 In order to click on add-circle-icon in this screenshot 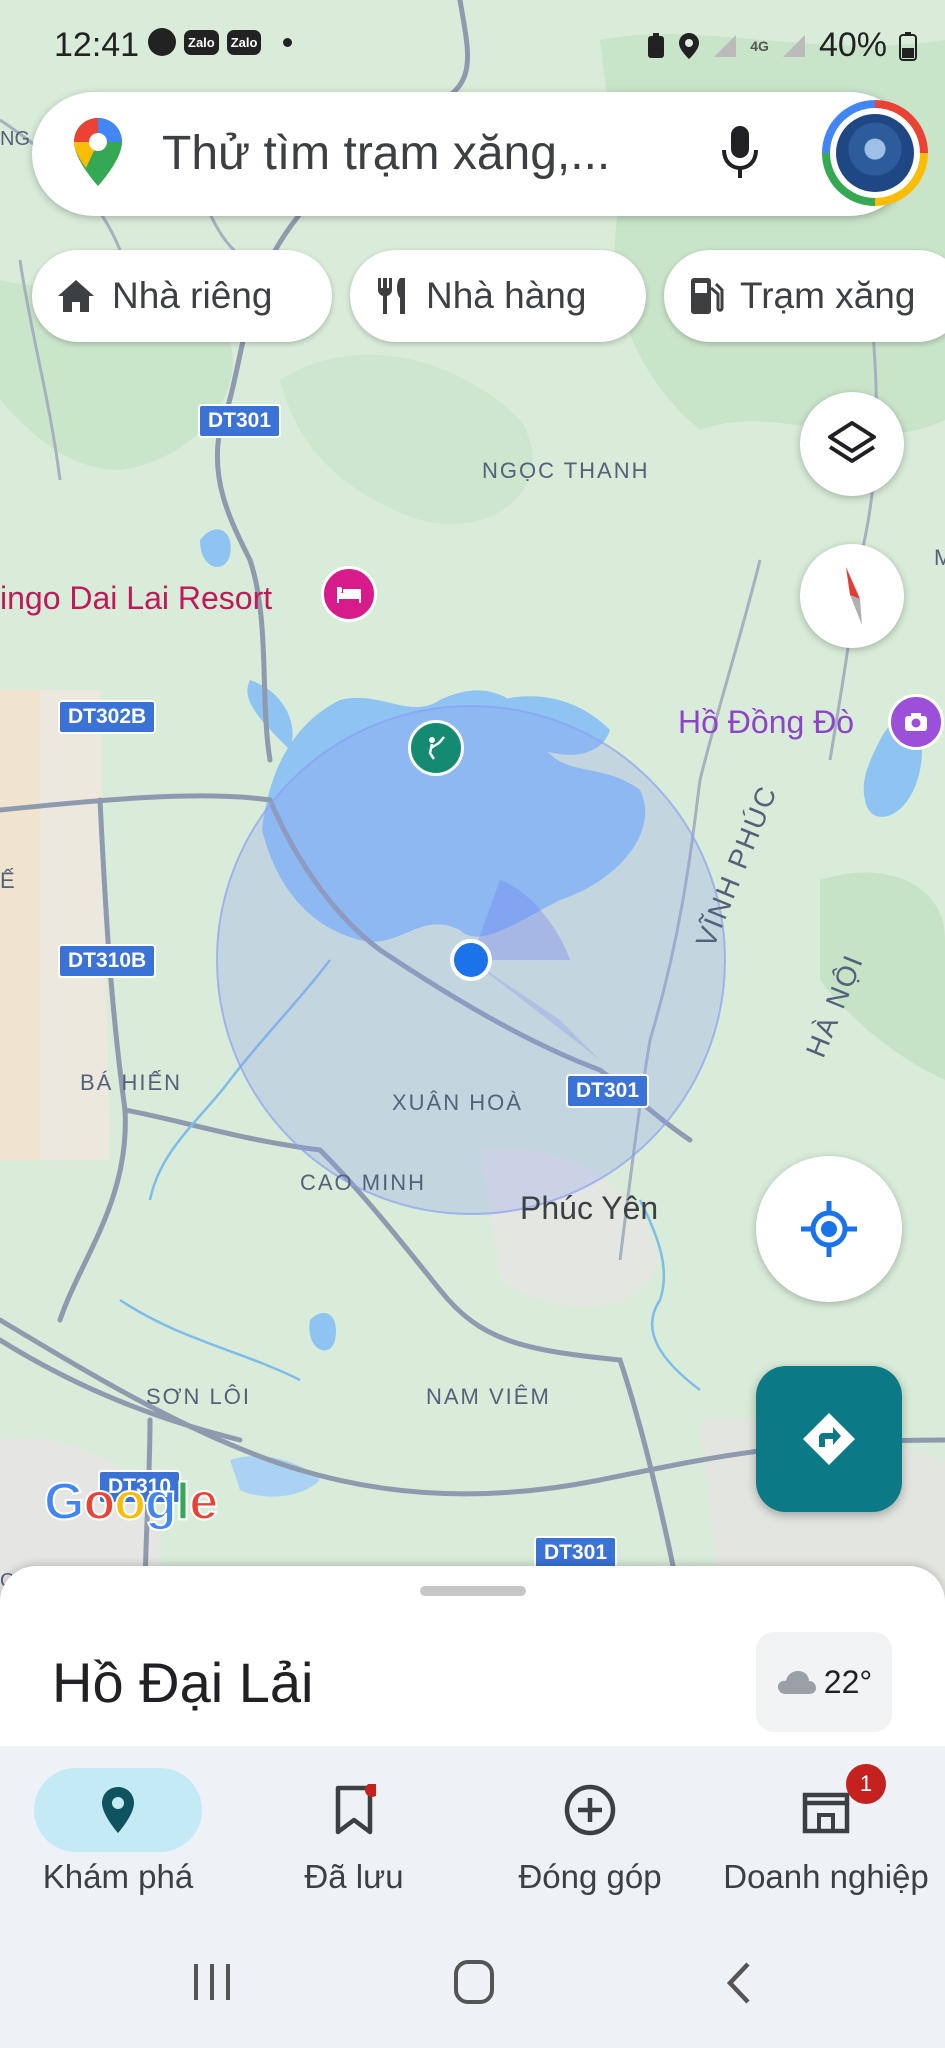, I will do `click(590, 1810)`.